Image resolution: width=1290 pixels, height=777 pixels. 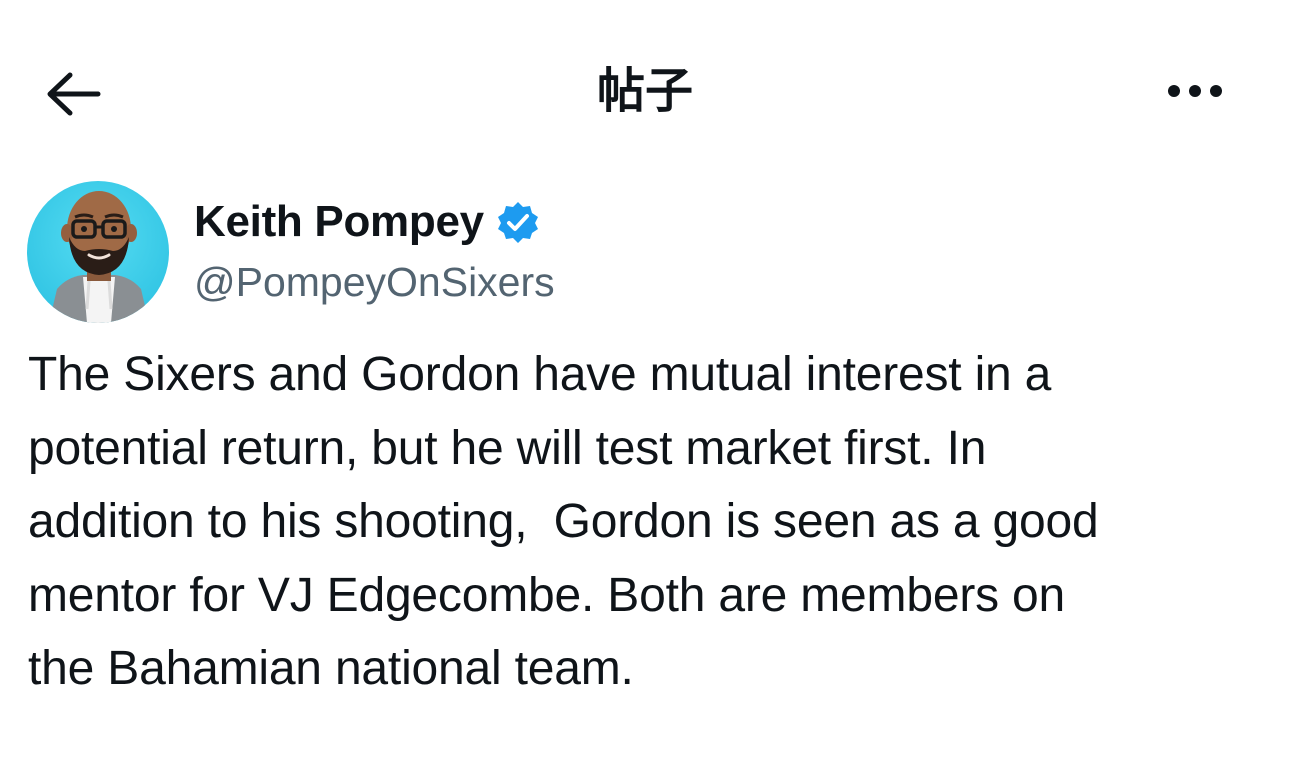 I want to click on author-name-row: Keith Pompey, so click(x=367, y=222).